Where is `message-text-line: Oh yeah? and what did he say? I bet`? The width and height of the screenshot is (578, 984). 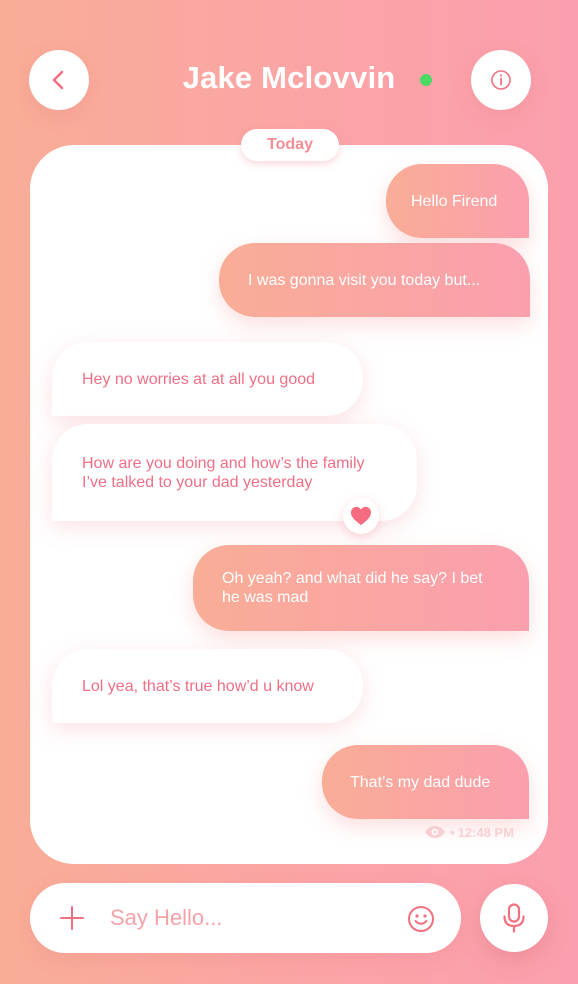
message-text-line: Oh yeah? and what did he say? I bet is located at coordinates (352, 578).